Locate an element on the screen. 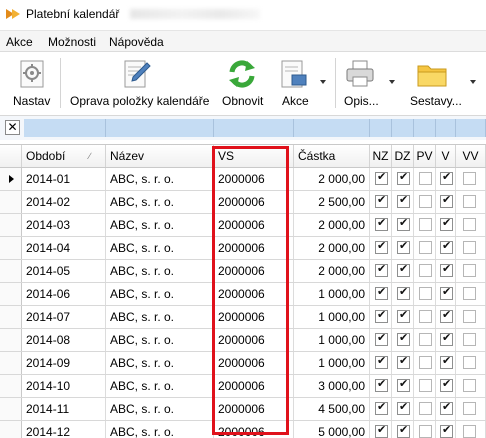  column-header-castka: Částka is located at coordinates (332, 156).